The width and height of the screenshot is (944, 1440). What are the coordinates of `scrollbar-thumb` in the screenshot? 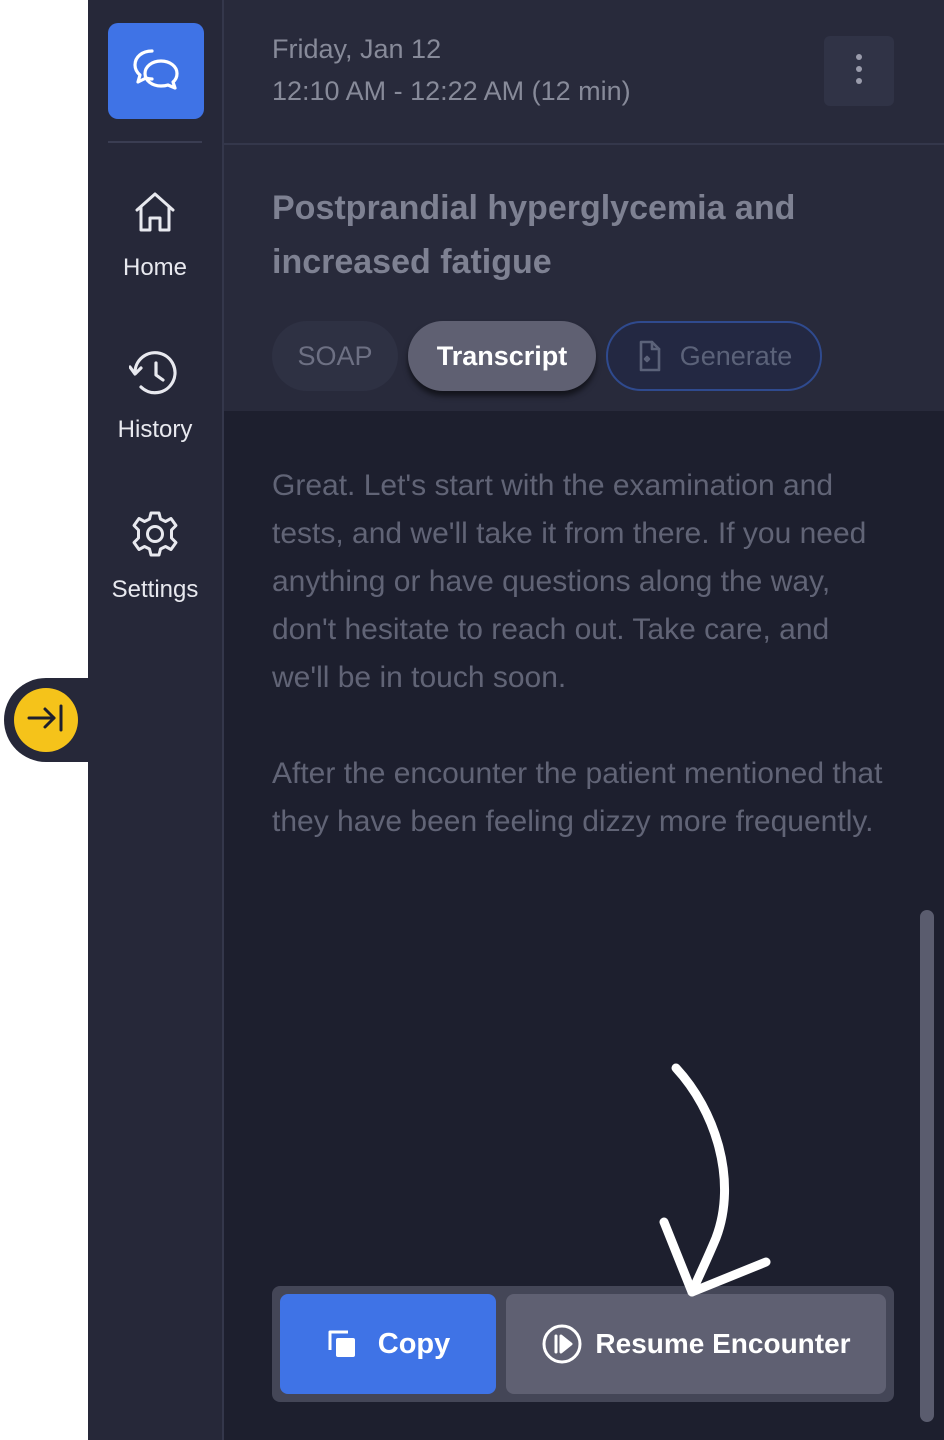 It's located at (927, 1166).